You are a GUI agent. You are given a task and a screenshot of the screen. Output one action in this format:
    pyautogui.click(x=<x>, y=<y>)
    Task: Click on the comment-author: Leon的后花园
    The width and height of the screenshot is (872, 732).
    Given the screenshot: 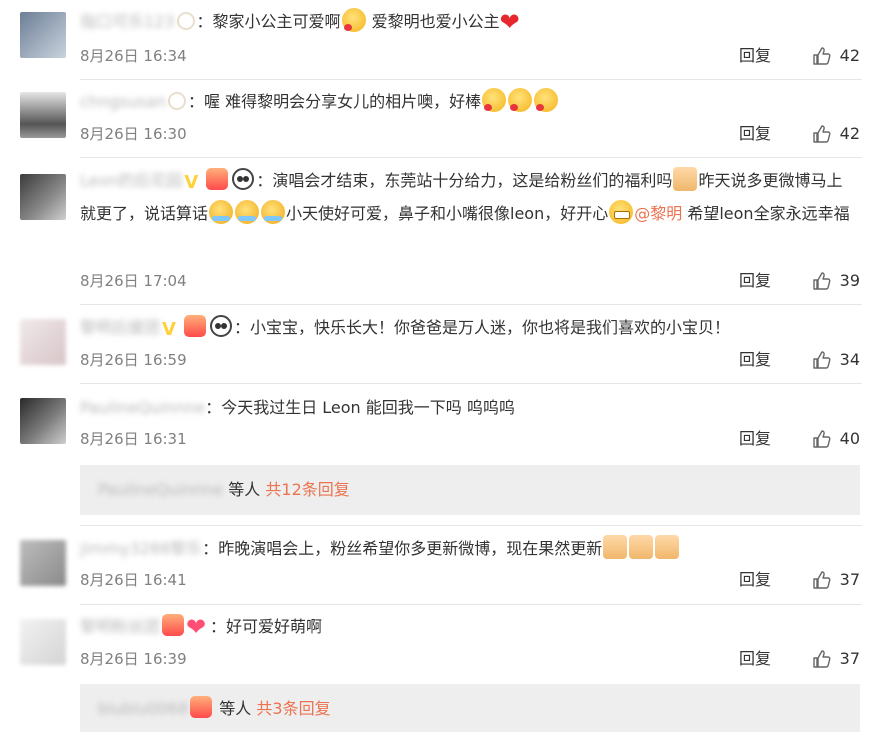 What is the action you would take?
    pyautogui.click(x=131, y=180)
    